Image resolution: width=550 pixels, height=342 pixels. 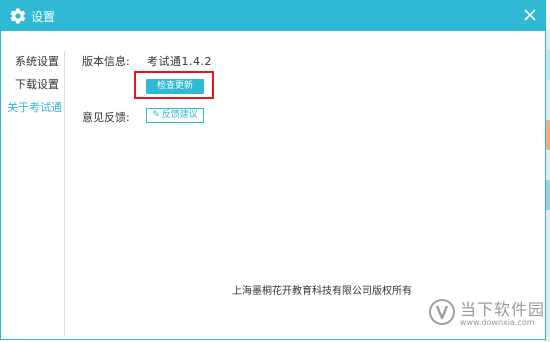 I want to click on sidebar-divider, so click(x=64, y=193).